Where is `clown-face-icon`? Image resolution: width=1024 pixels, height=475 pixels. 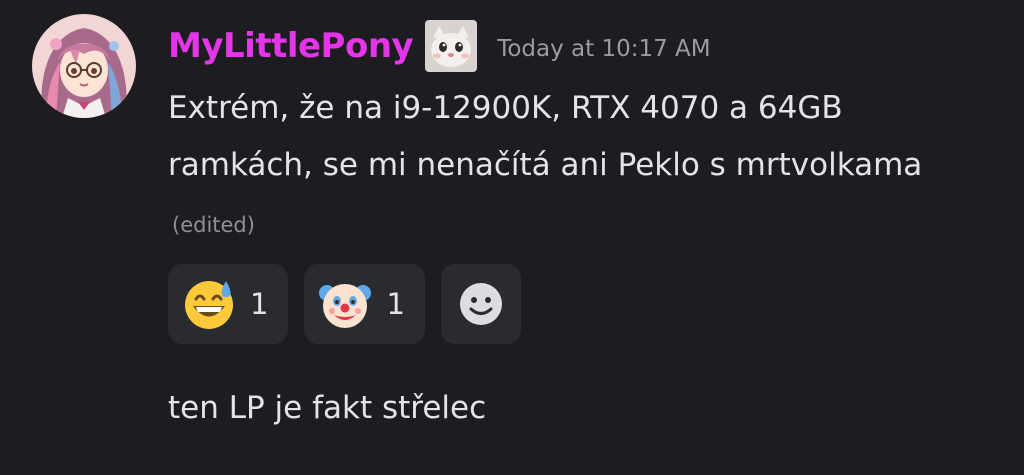 clown-face-icon is located at coordinates (345, 306).